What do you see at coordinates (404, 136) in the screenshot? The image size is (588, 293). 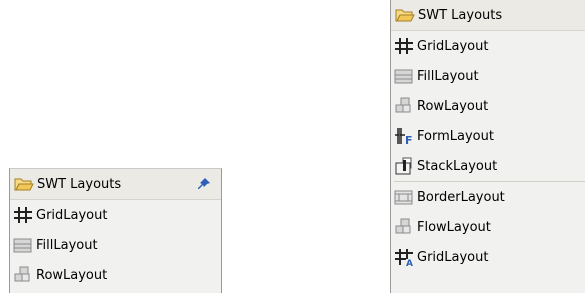 I see `form-layout-icon: F` at bounding box center [404, 136].